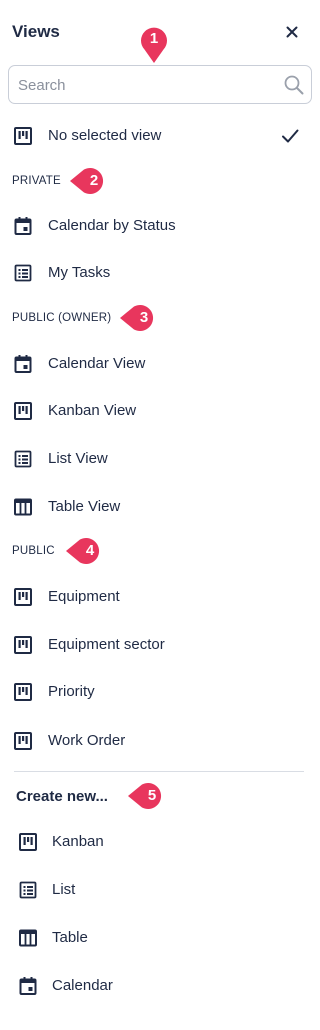 This screenshot has width=320, height=1030. I want to click on view-item-equipment-sector: Equipment sector, so click(159, 645).